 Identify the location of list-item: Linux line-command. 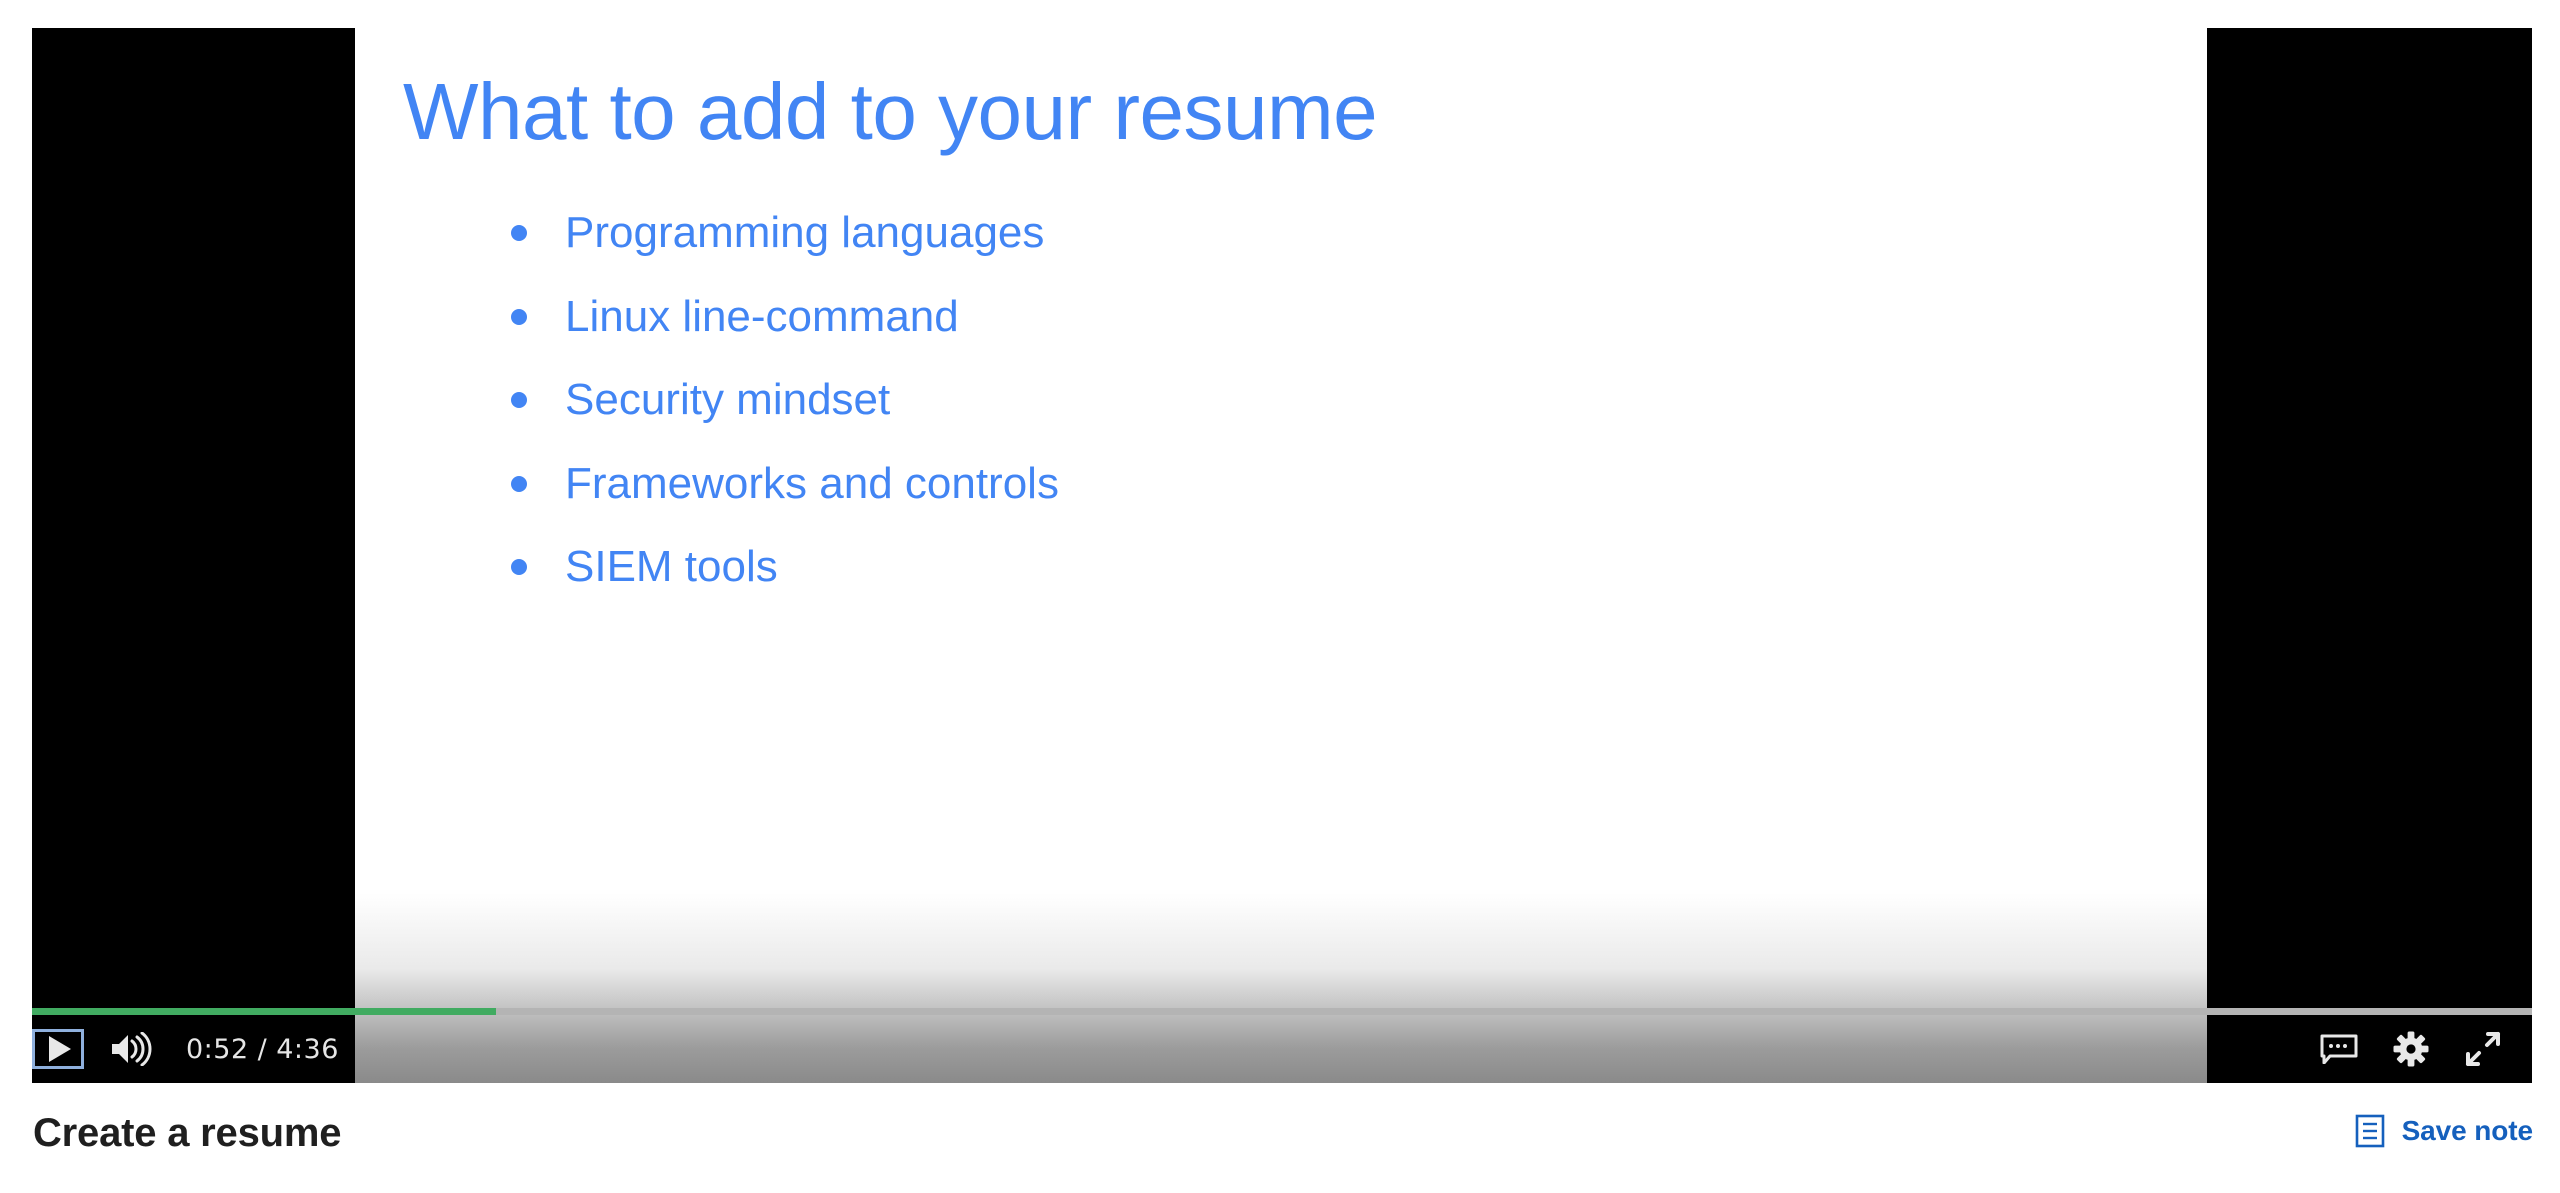
(1303, 317).